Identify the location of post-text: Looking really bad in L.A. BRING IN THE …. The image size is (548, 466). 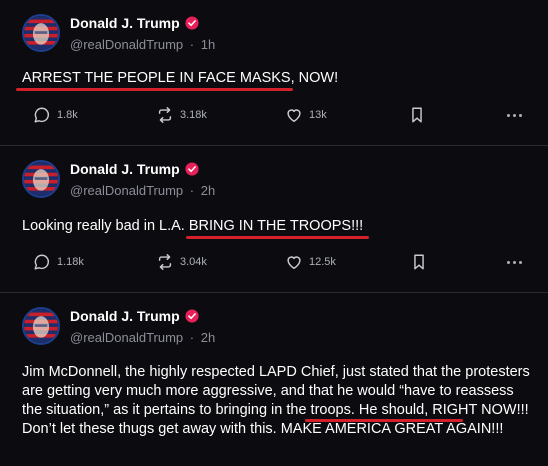
(278, 226).